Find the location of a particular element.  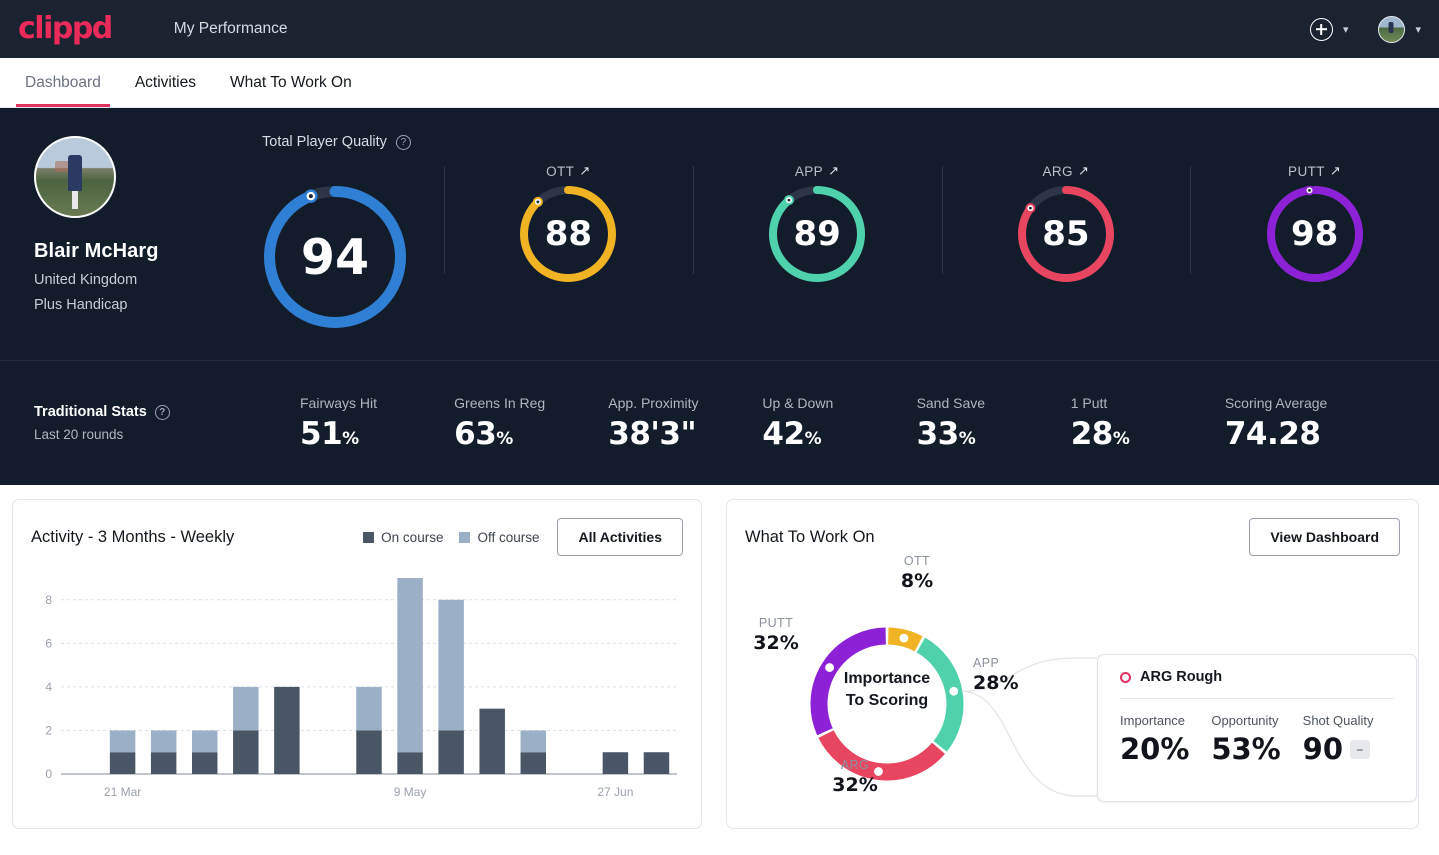

avatar is located at coordinates (1392, 29).